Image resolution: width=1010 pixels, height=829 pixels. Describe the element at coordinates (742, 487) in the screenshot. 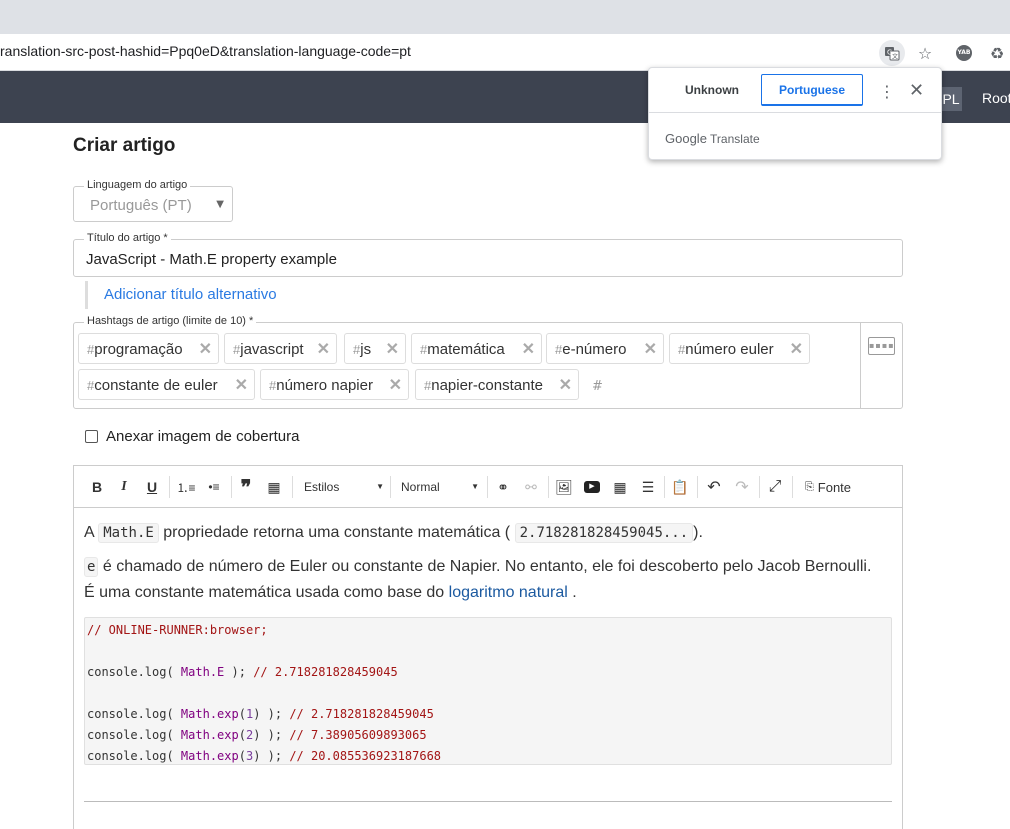

I see `redo-icon: ↷` at that location.